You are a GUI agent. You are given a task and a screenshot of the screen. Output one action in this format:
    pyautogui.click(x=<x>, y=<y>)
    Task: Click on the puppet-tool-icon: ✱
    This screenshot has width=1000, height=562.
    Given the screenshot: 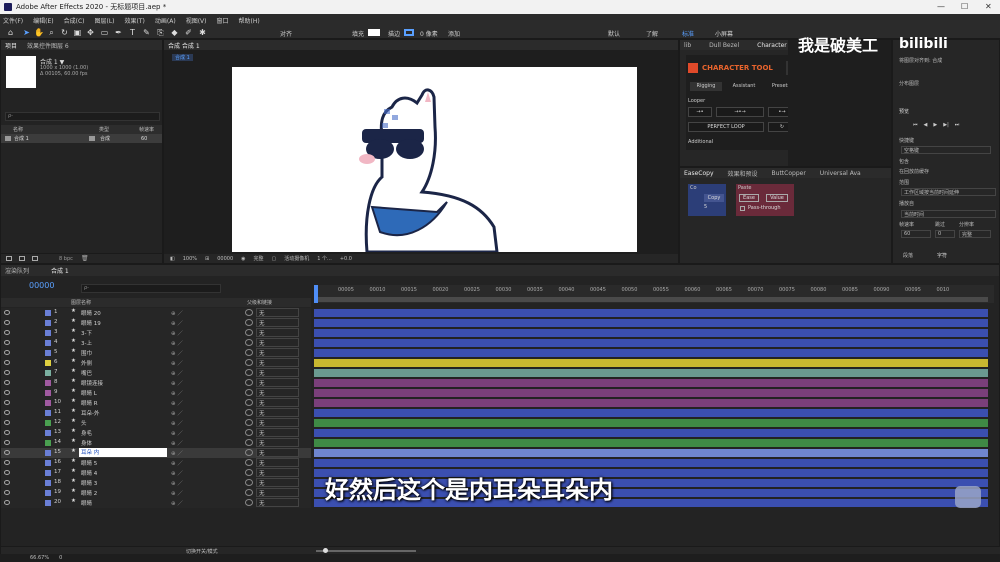 What is the action you would take?
    pyautogui.click(x=202, y=32)
    